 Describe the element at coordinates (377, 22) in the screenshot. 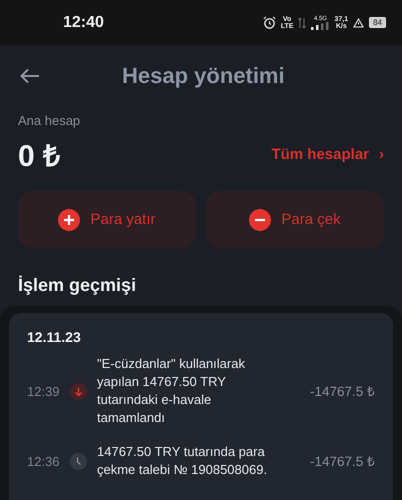

I see `battery-level: 84` at that location.